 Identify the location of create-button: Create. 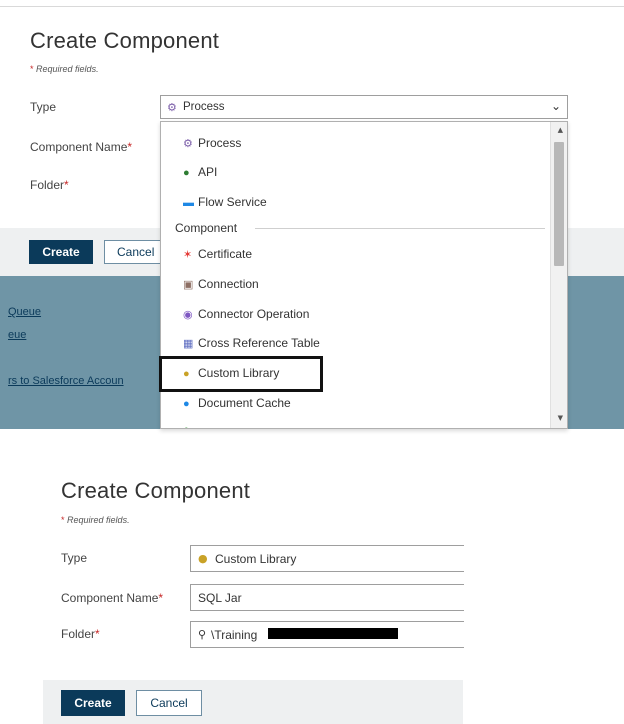
(61, 252).